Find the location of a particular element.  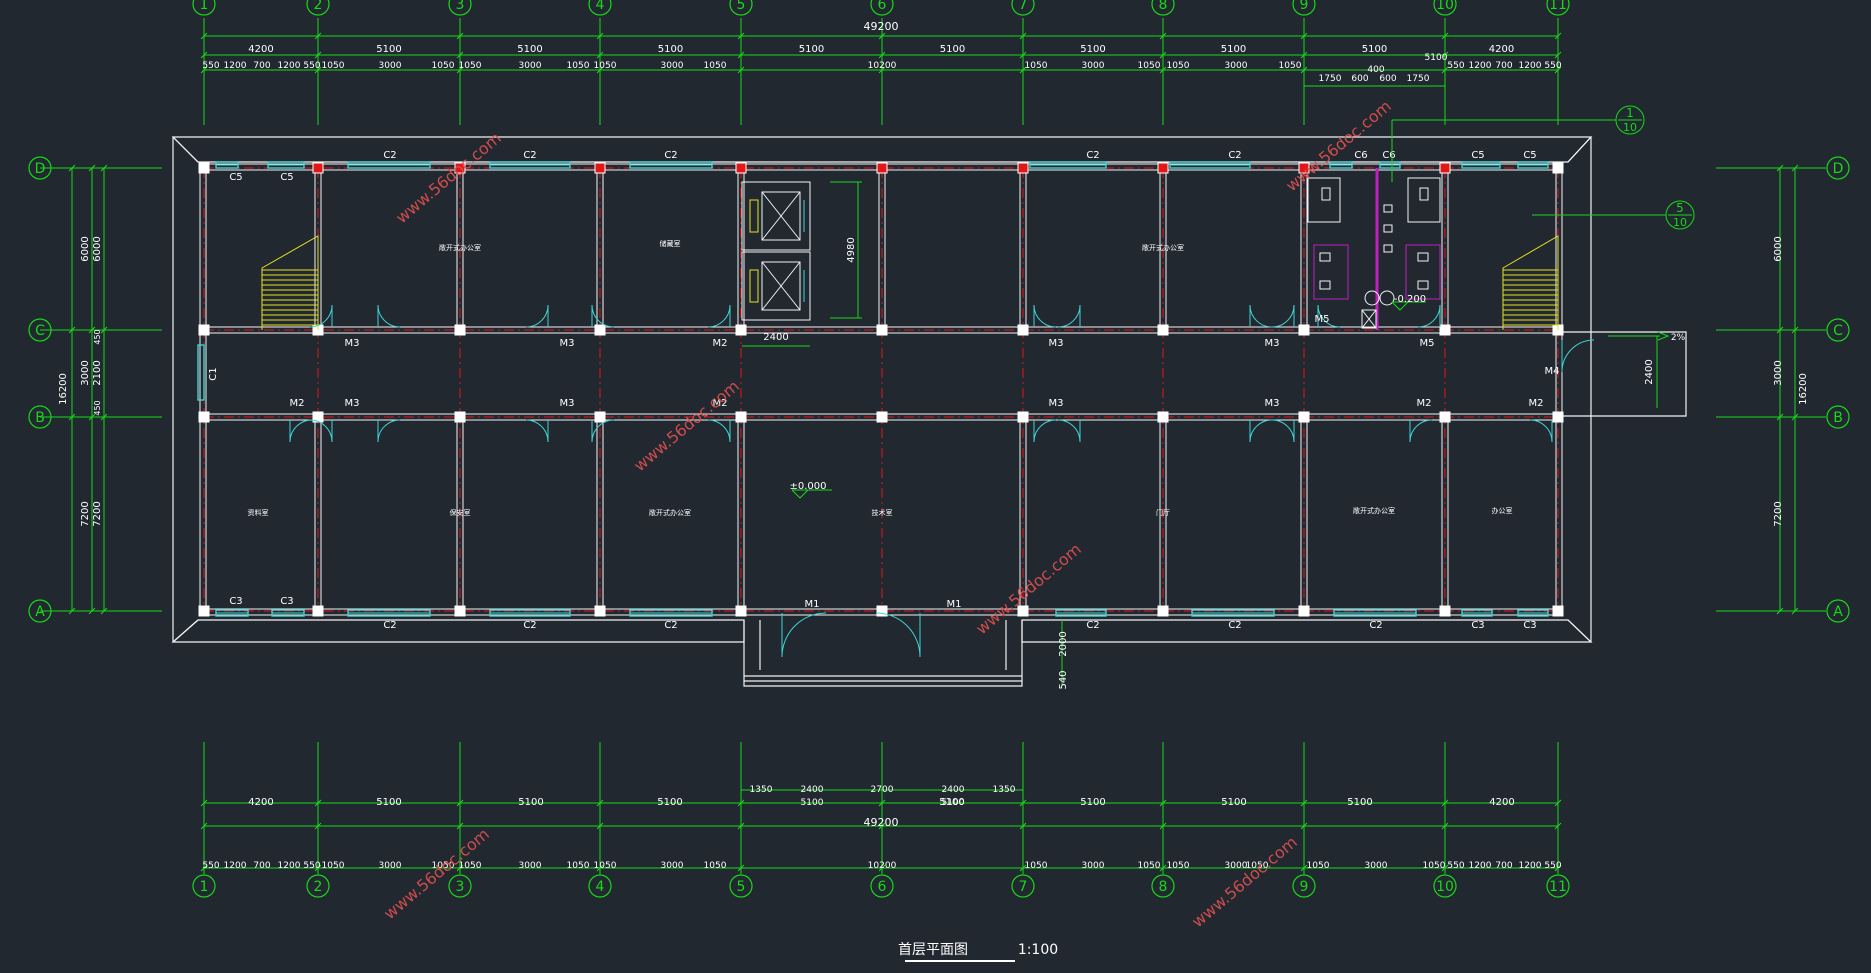

dim-left-inner-label: 7200 is located at coordinates (97, 513).